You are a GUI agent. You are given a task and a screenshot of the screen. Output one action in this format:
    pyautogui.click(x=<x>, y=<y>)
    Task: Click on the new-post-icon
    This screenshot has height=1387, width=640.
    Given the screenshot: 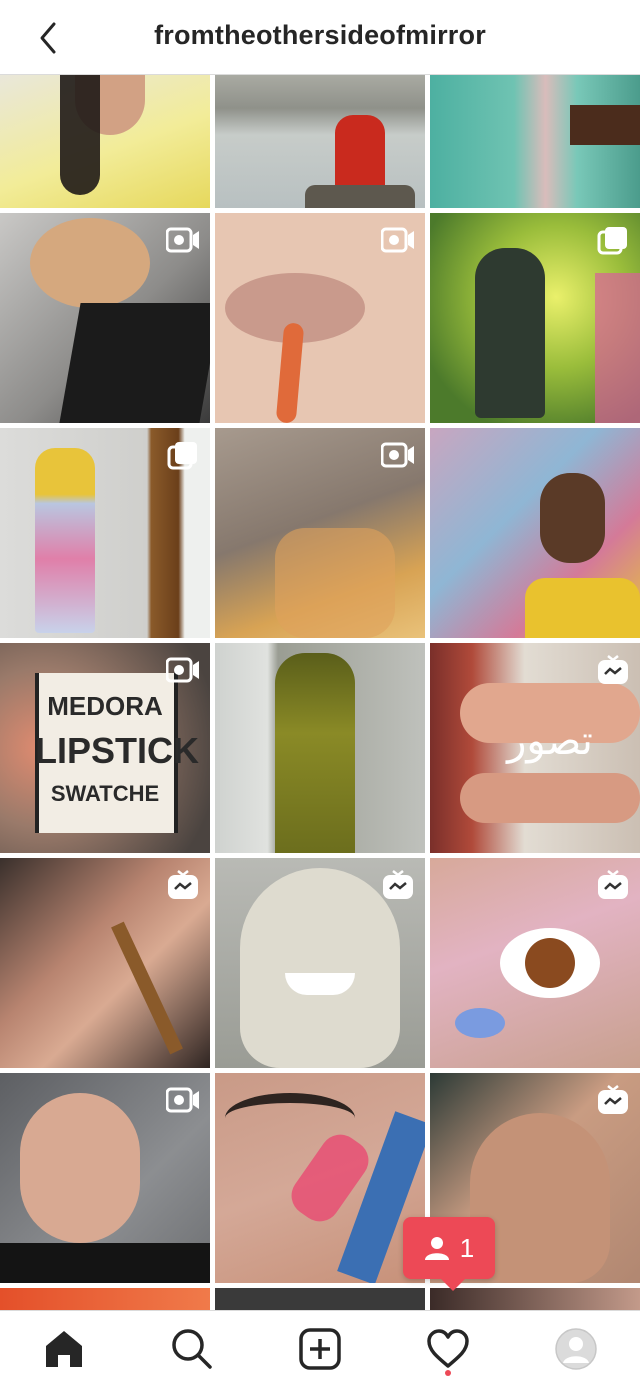 What is the action you would take?
    pyautogui.click(x=320, y=1349)
    